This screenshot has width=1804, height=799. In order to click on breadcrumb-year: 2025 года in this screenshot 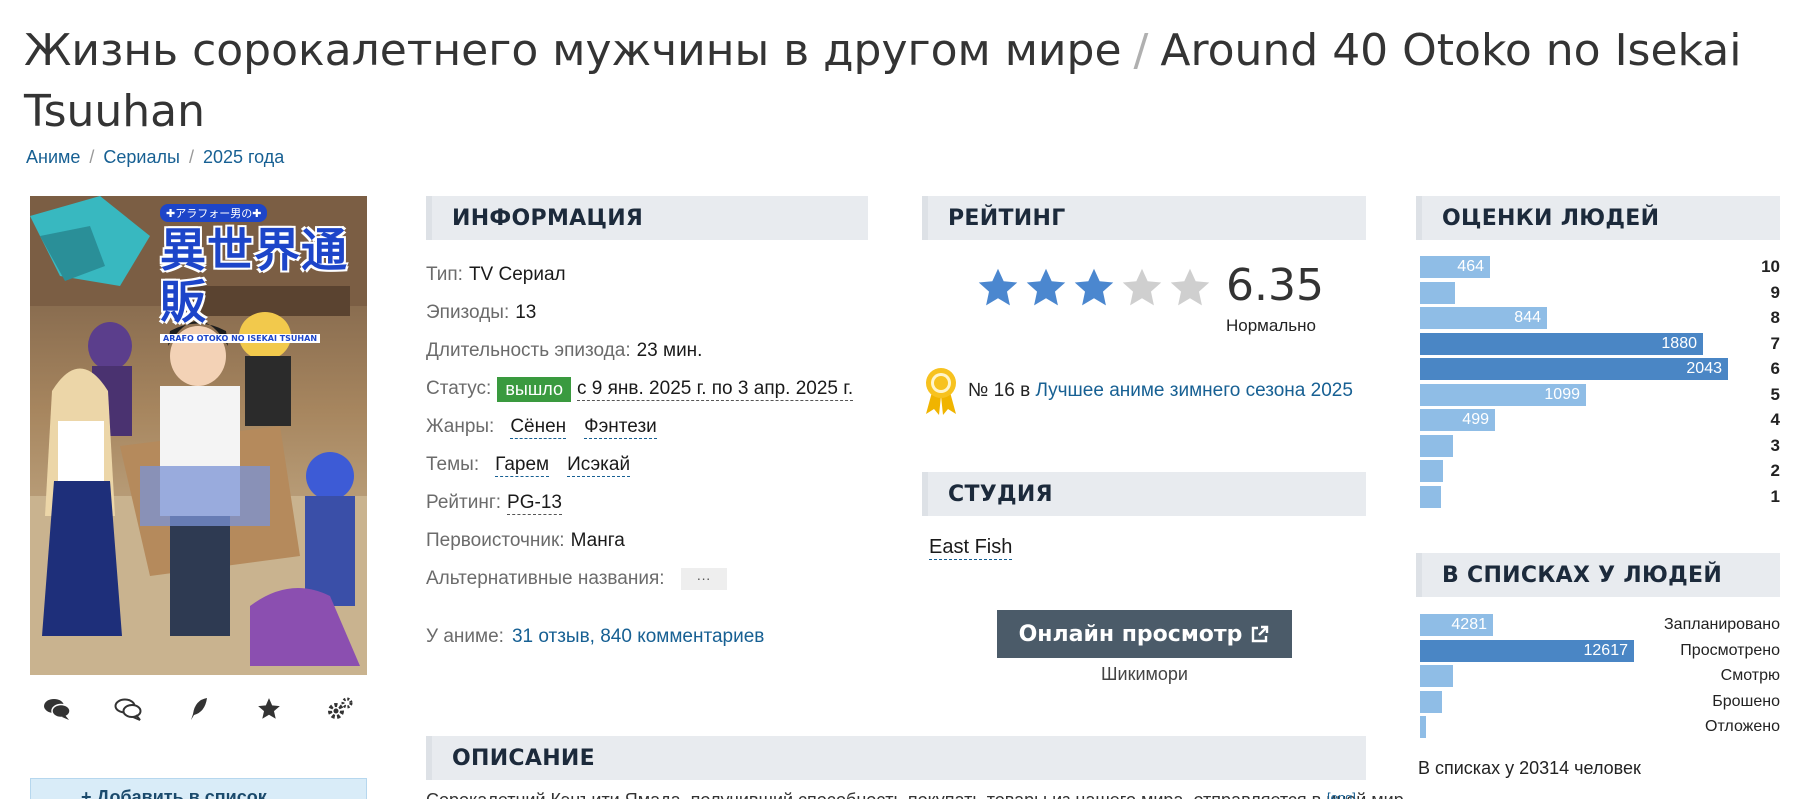, I will do `click(243, 157)`.